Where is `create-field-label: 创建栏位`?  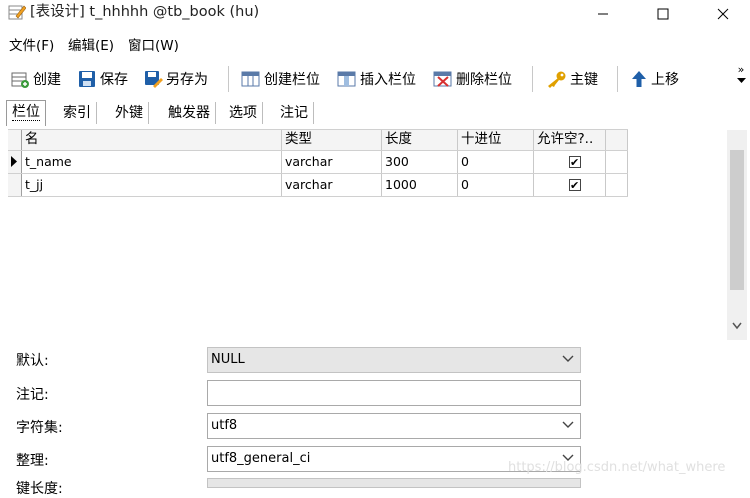
create-field-label: 创建栏位 is located at coordinates (292, 80).